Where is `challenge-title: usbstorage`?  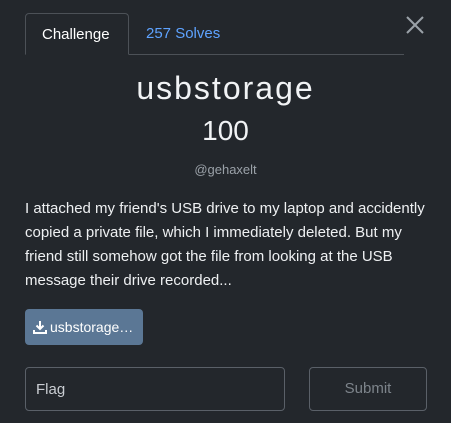 challenge-title: usbstorage is located at coordinates (225, 88).